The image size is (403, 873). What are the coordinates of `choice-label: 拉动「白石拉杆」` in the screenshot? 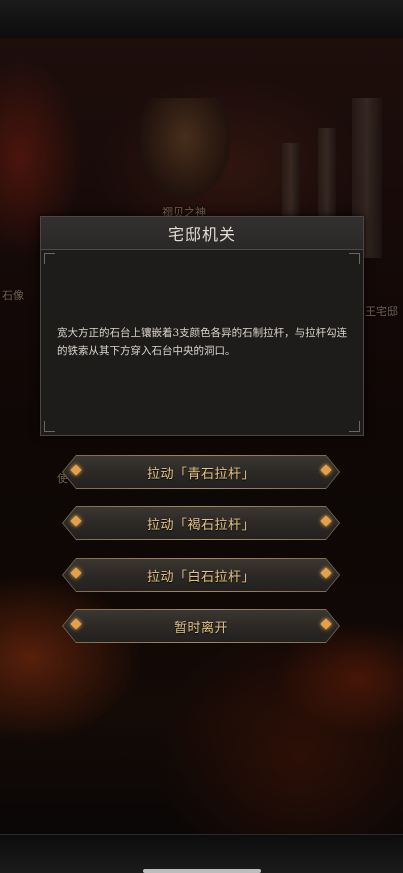 It's located at (200, 577).